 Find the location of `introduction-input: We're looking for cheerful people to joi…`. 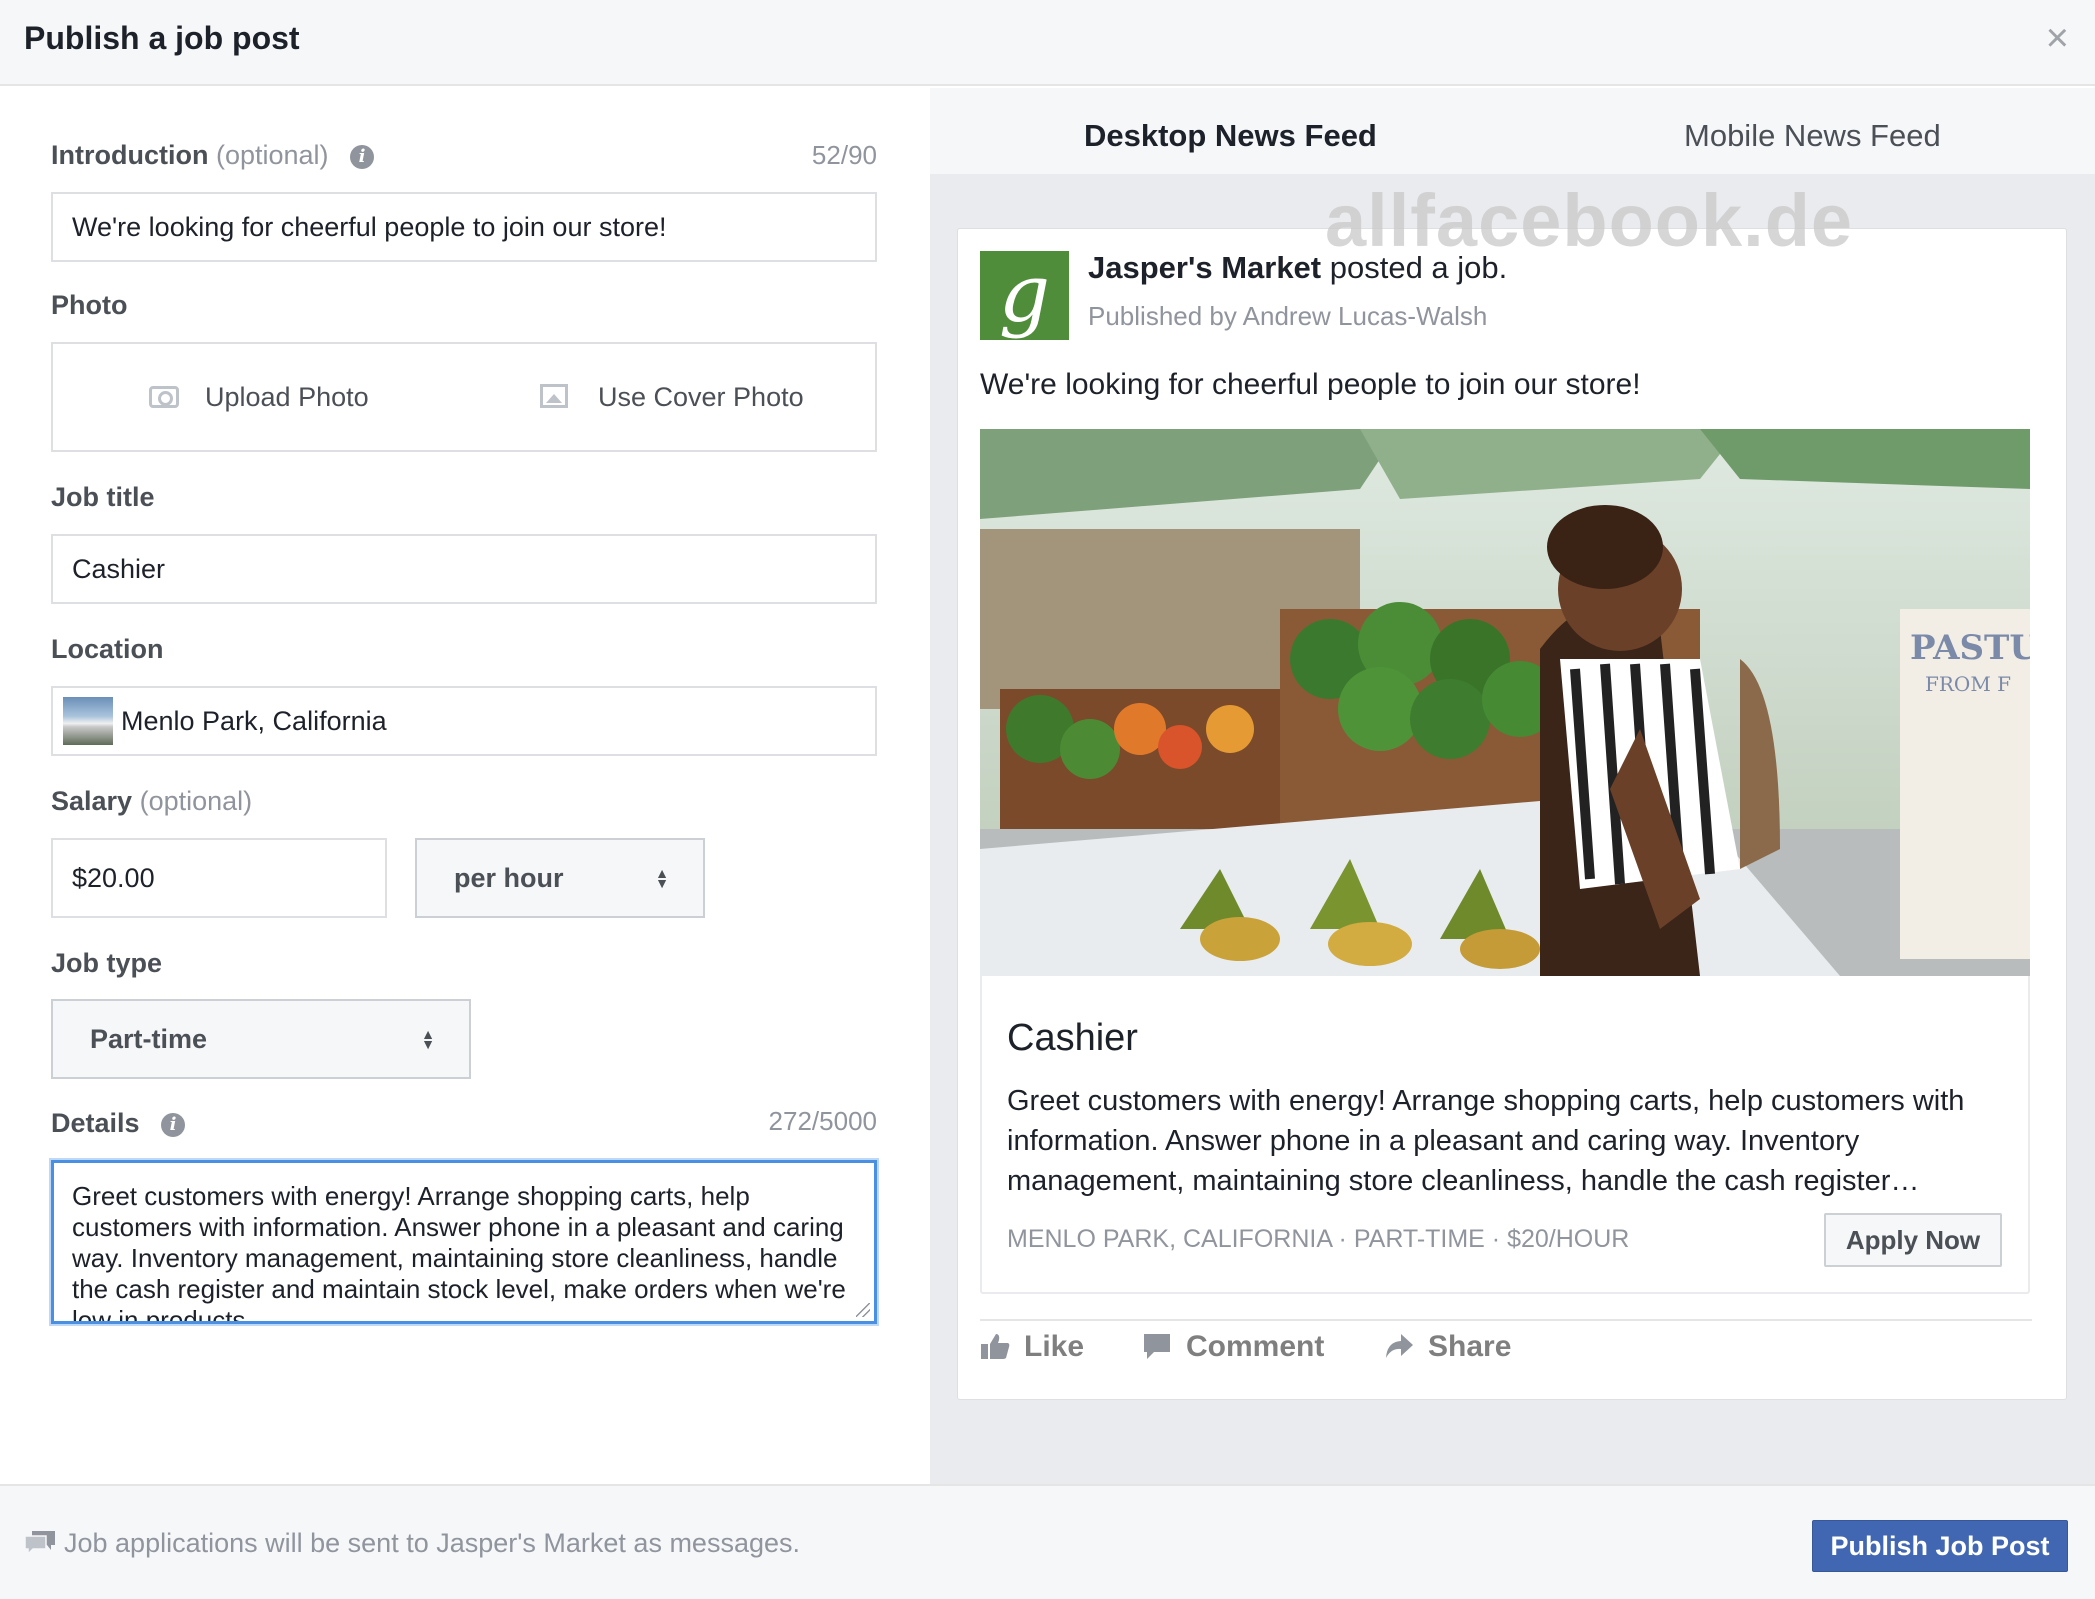

introduction-input: We're looking for cheerful people to joi… is located at coordinates (464, 227).